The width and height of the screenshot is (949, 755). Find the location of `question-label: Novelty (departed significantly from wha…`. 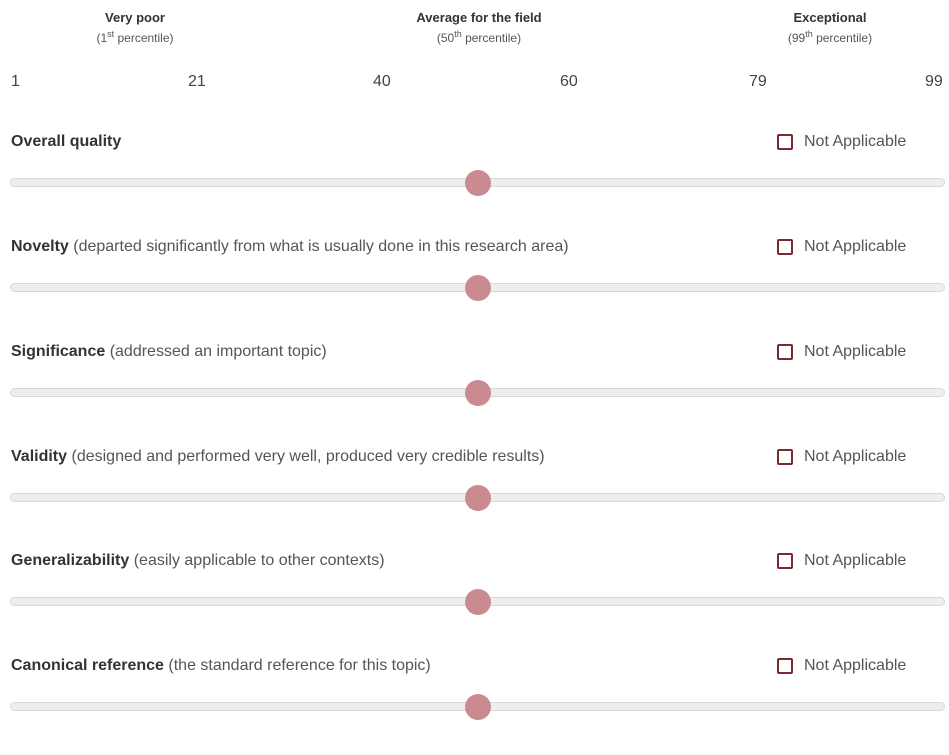

question-label: Novelty (departed significantly from wha… is located at coordinates (290, 247).